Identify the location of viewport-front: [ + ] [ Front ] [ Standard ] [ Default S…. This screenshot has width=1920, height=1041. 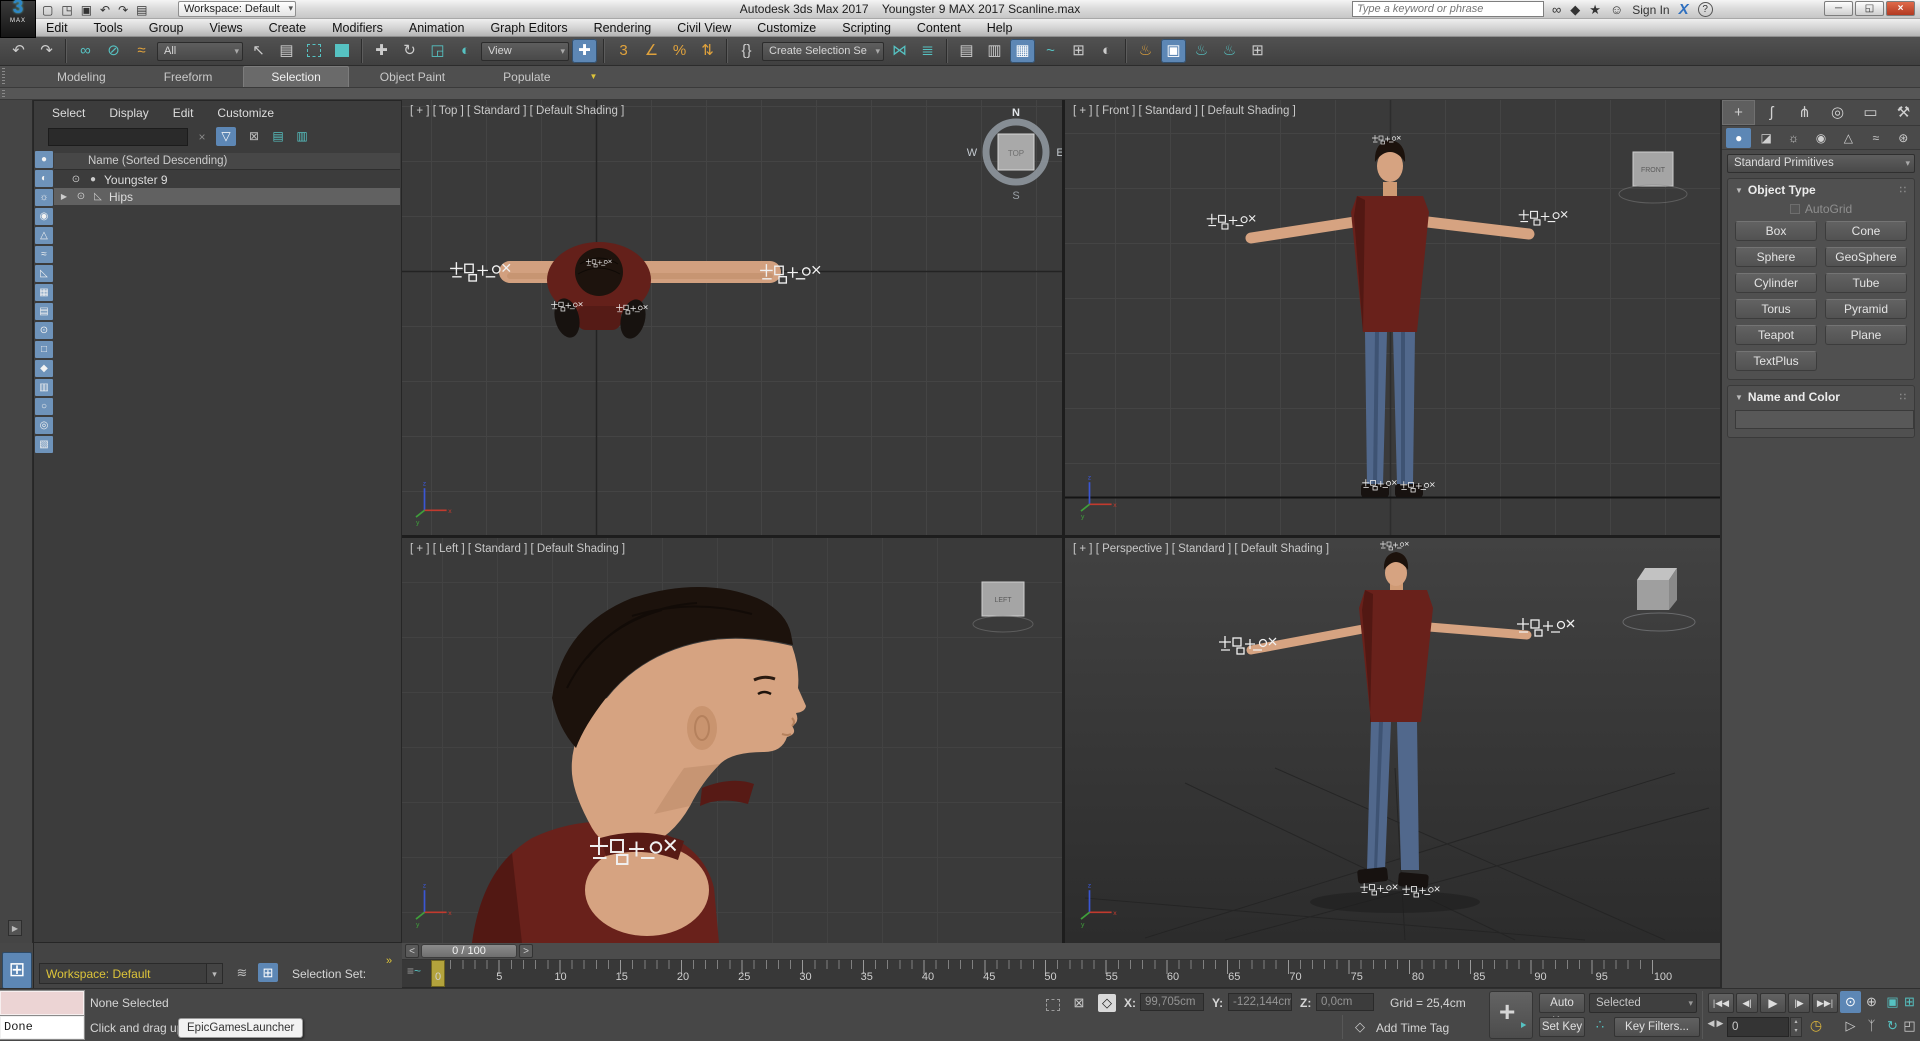
(1392, 317).